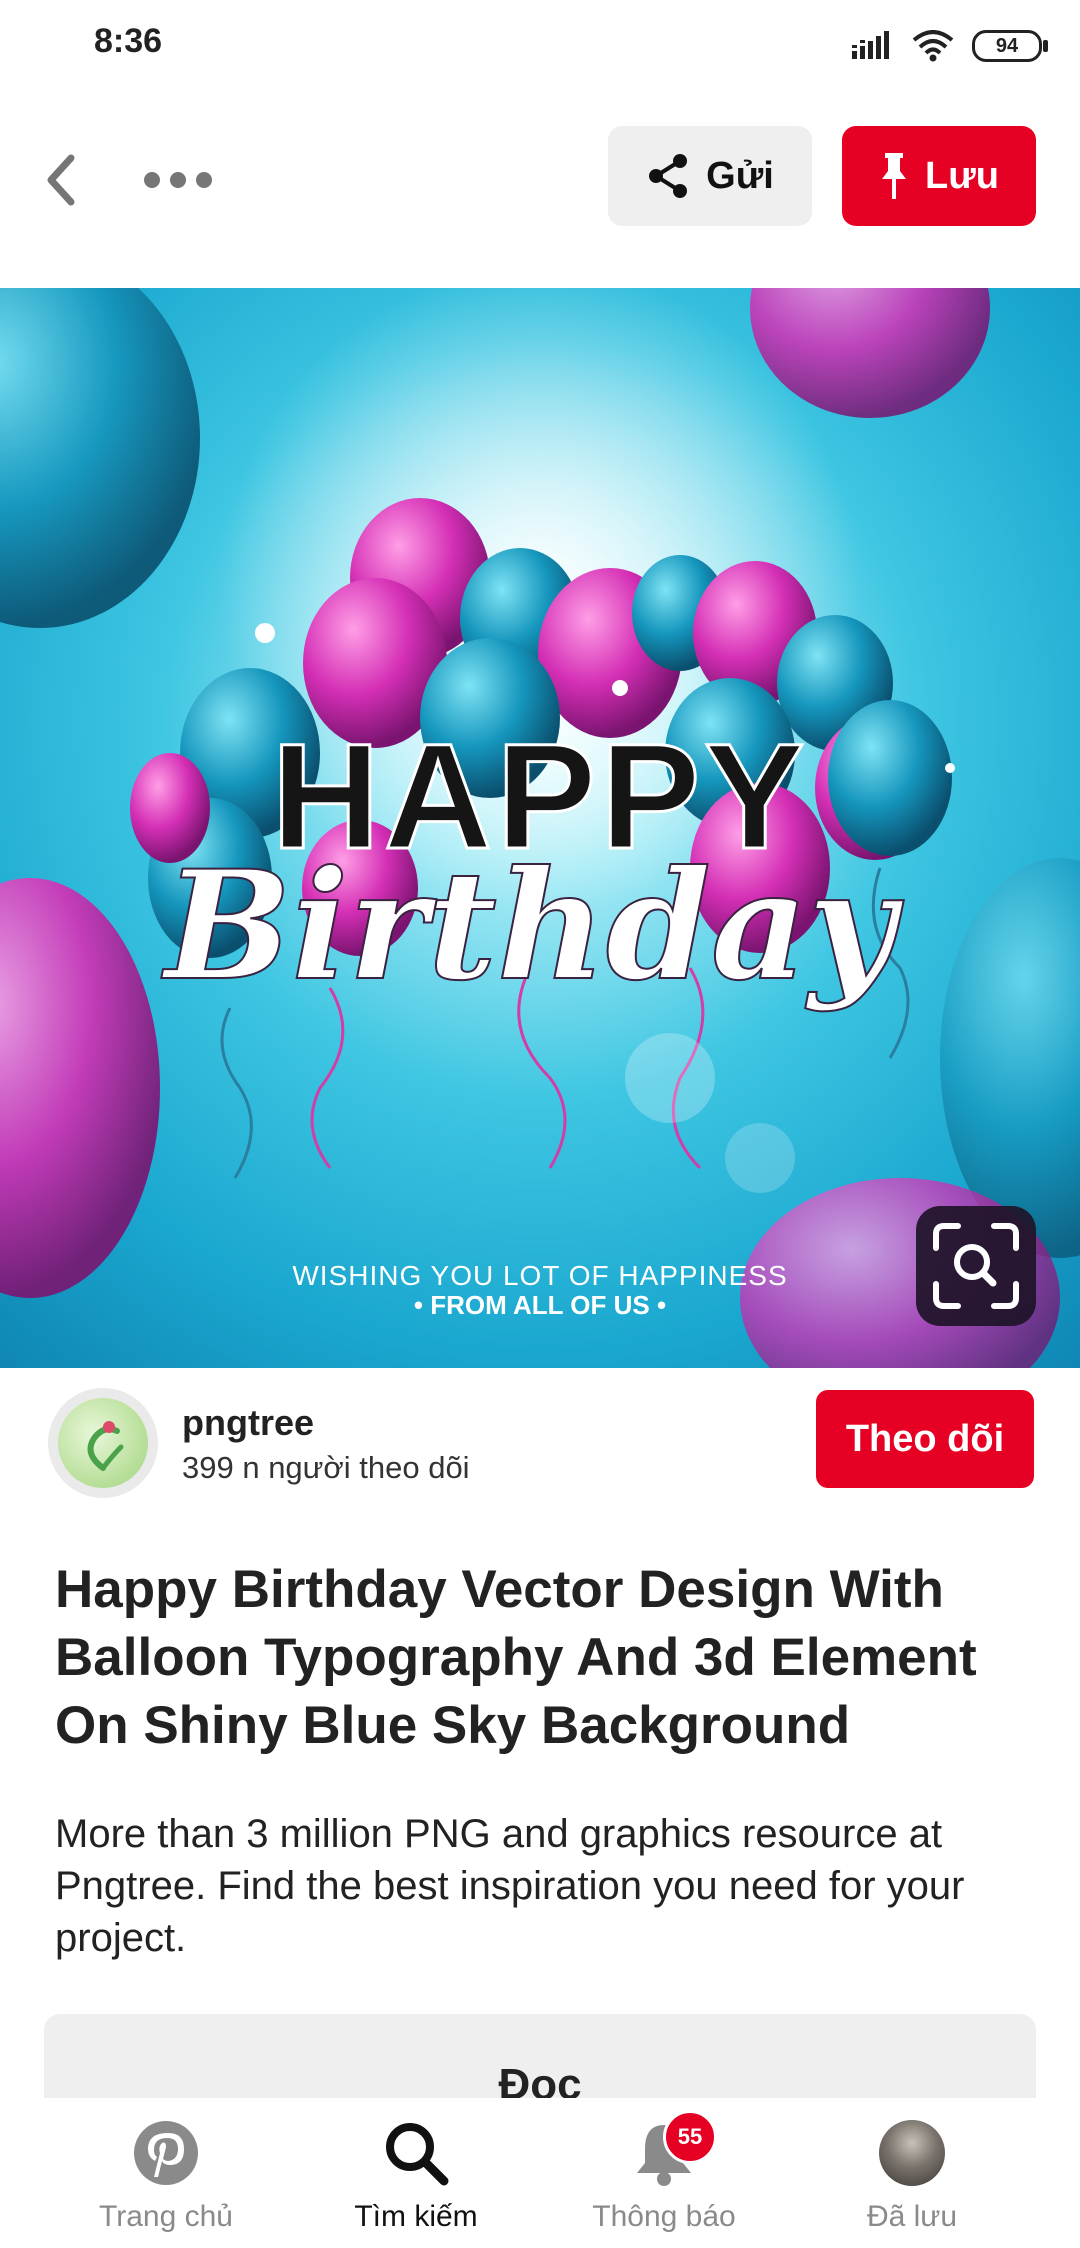 The image size is (1080, 2248). Describe the element at coordinates (962, 175) in the screenshot. I see `save-label: Lưu` at that location.